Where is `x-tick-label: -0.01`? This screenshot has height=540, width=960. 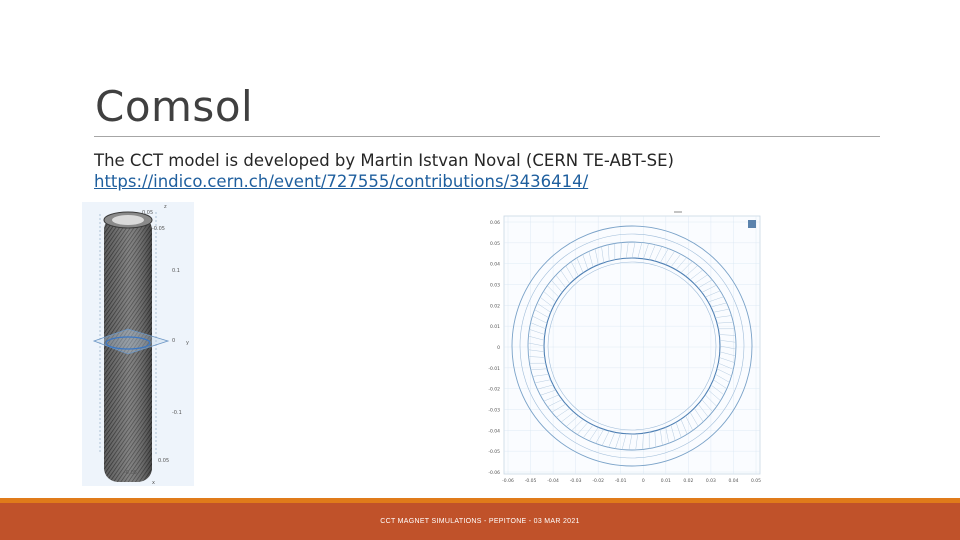
x-tick-label: -0.01 is located at coordinates (621, 481).